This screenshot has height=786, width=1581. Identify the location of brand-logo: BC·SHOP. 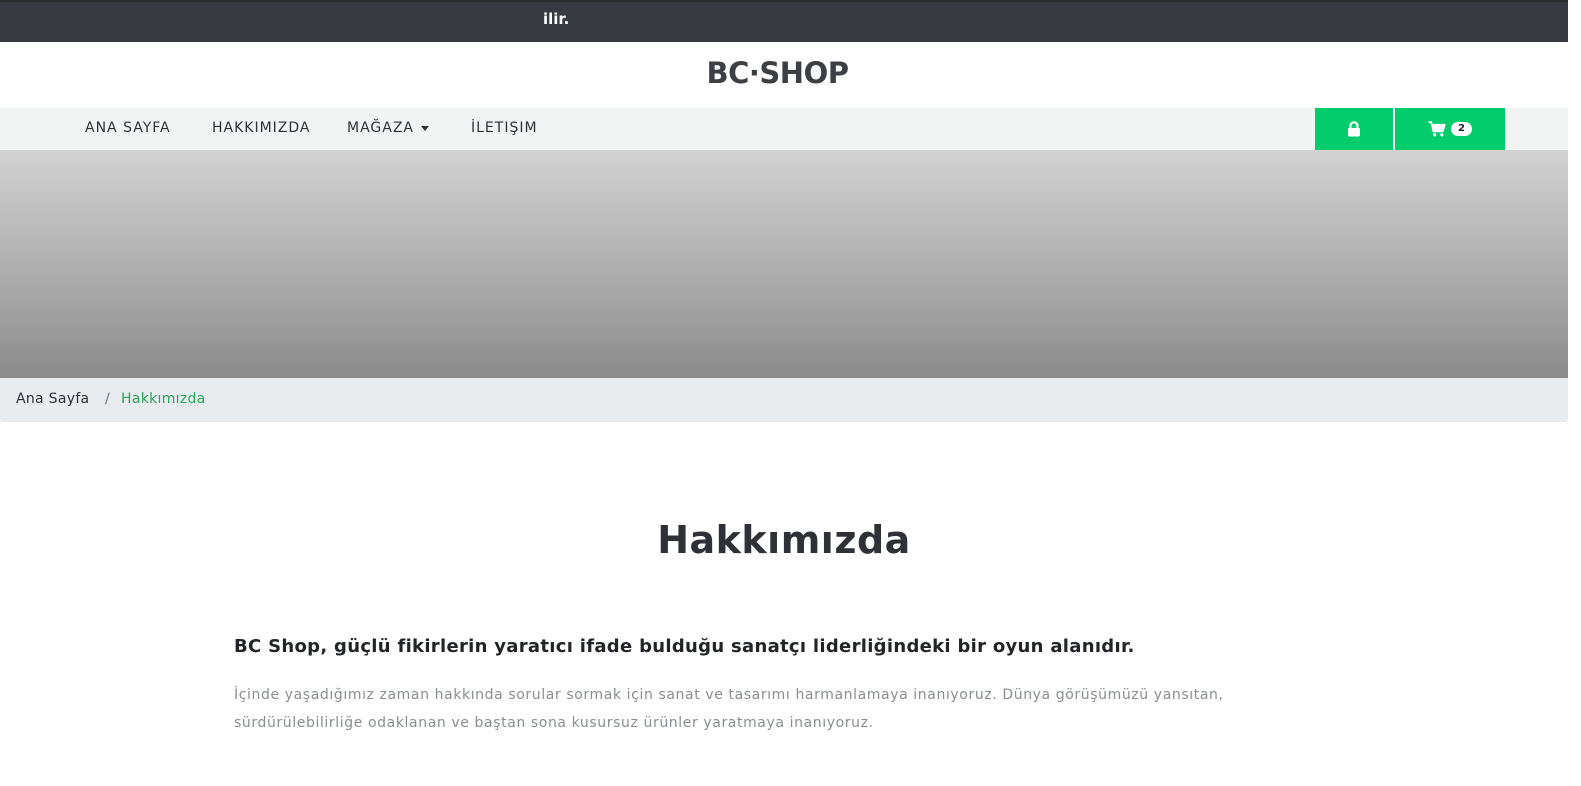
(777, 73).